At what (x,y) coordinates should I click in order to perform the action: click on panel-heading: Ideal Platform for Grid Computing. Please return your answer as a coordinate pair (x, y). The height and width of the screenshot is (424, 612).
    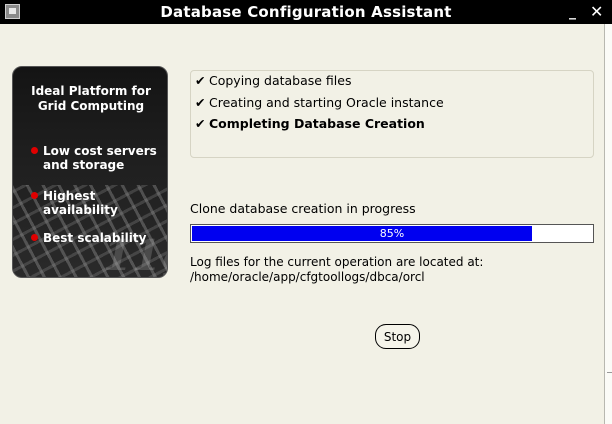
    Looking at the image, I should click on (90, 99).